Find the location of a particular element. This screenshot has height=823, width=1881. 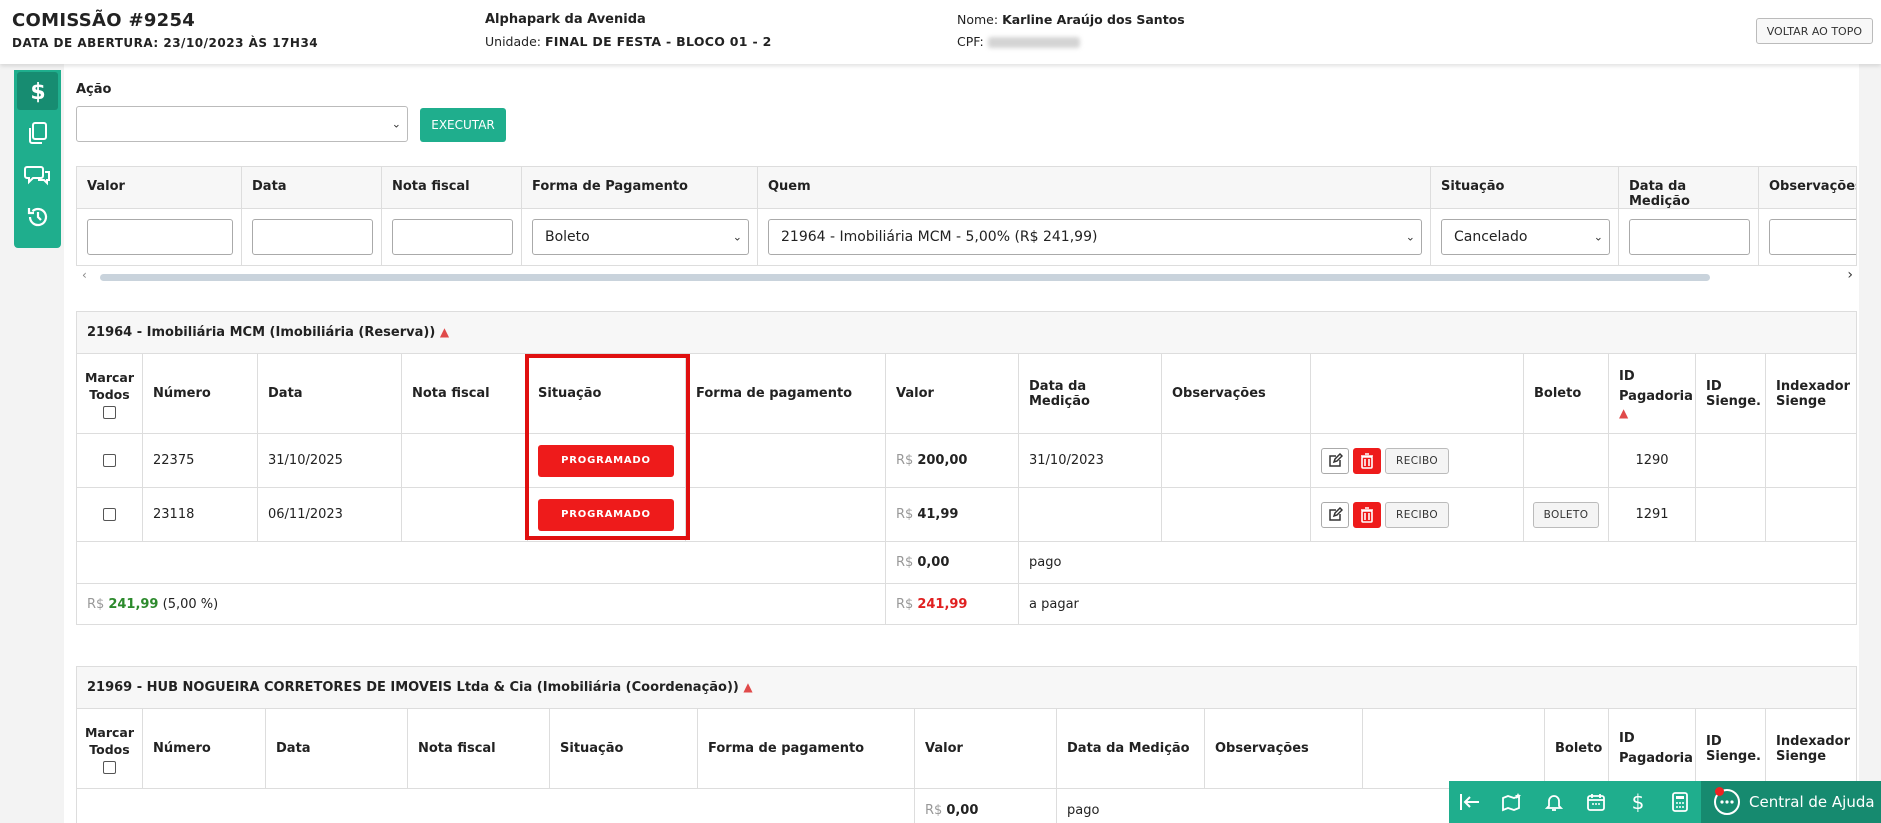

warning-icon: ▲ is located at coordinates (1624, 413).